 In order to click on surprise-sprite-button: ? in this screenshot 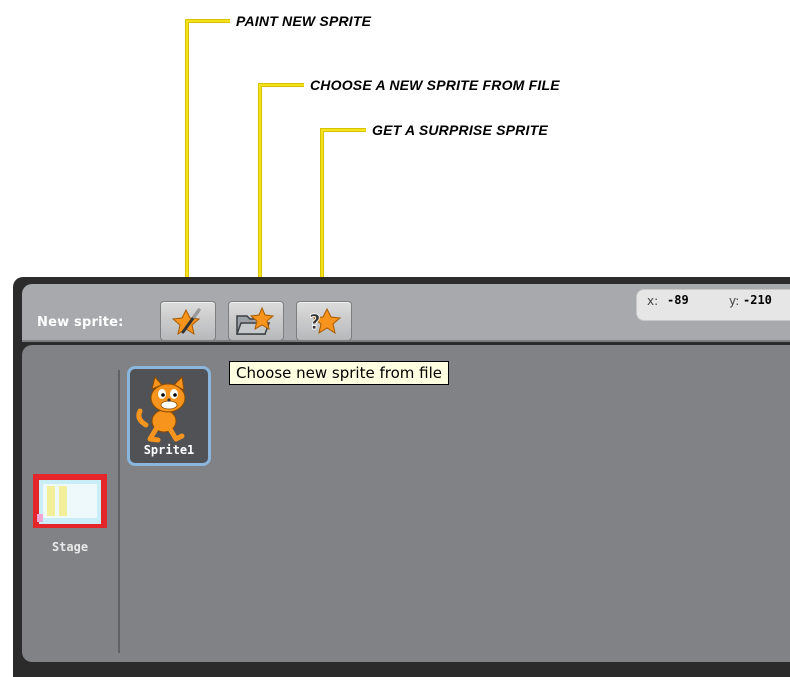, I will do `click(324, 321)`.